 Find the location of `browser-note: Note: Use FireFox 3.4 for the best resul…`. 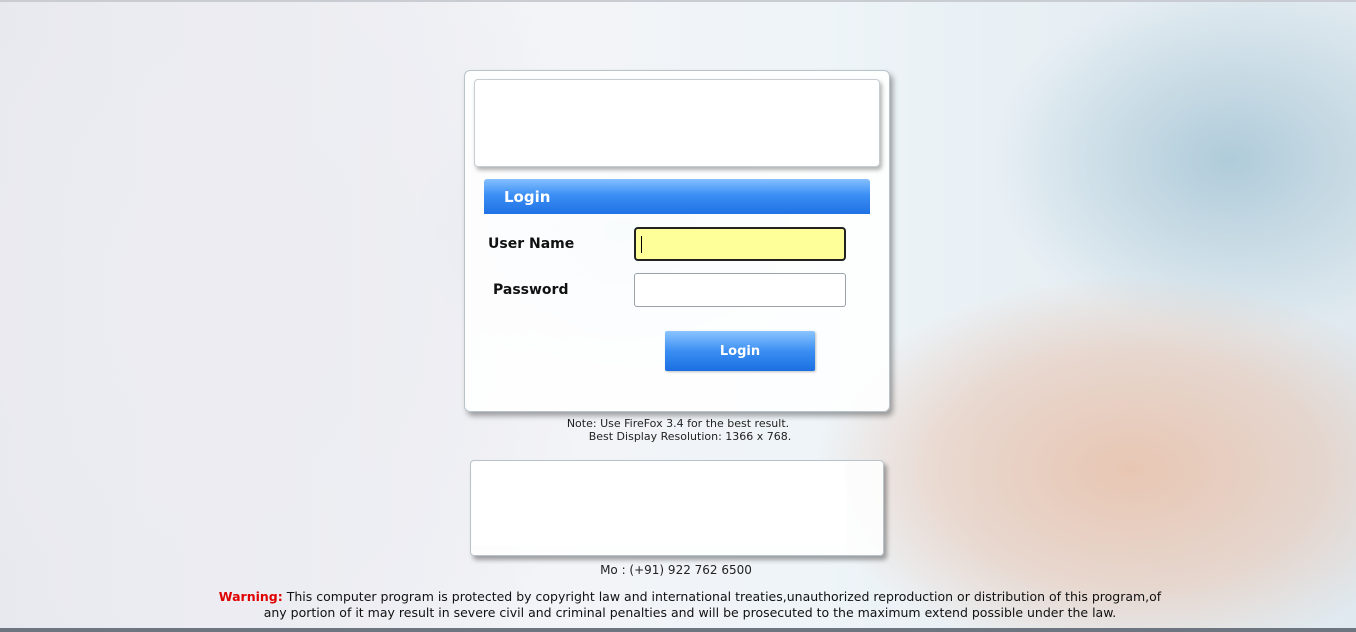

browser-note: Note: Use FireFox 3.4 for the best resul… is located at coordinates (678, 430).